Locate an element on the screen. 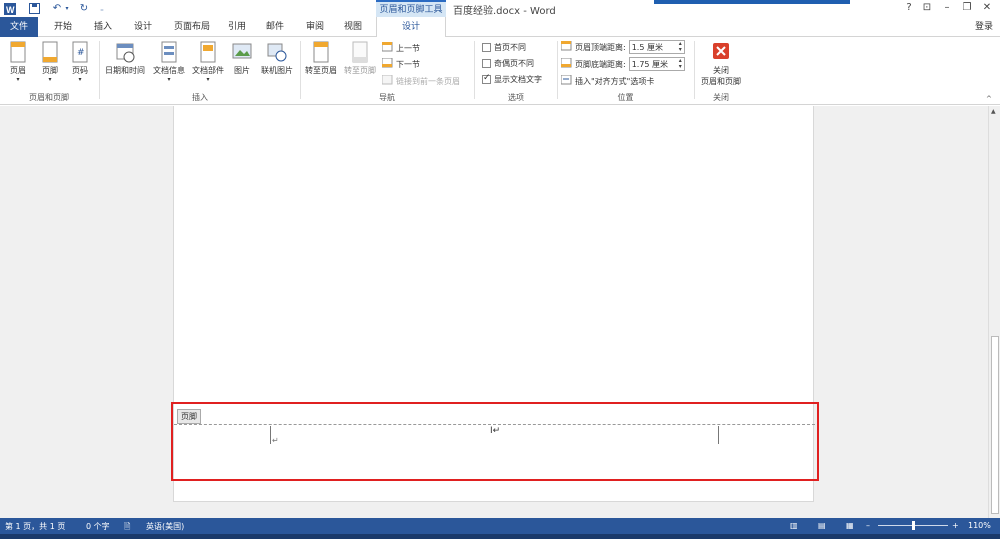 The width and height of the screenshot is (1000, 539). group-label-options: 选项 is located at coordinates (516, 97).